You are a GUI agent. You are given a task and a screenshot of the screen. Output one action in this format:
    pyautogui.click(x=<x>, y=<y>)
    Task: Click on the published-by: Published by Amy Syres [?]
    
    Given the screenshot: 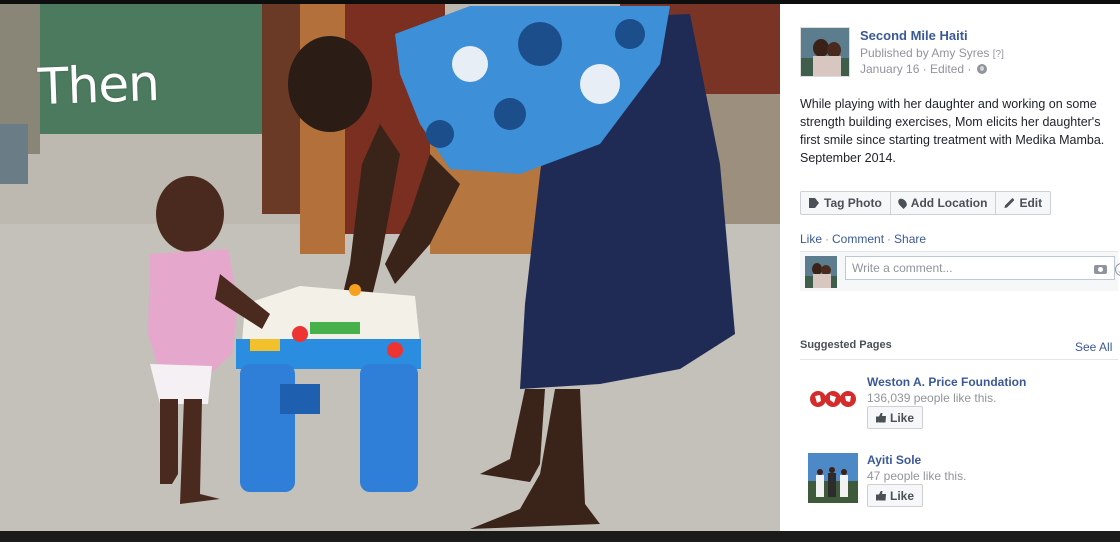 What is the action you would take?
    pyautogui.click(x=932, y=53)
    